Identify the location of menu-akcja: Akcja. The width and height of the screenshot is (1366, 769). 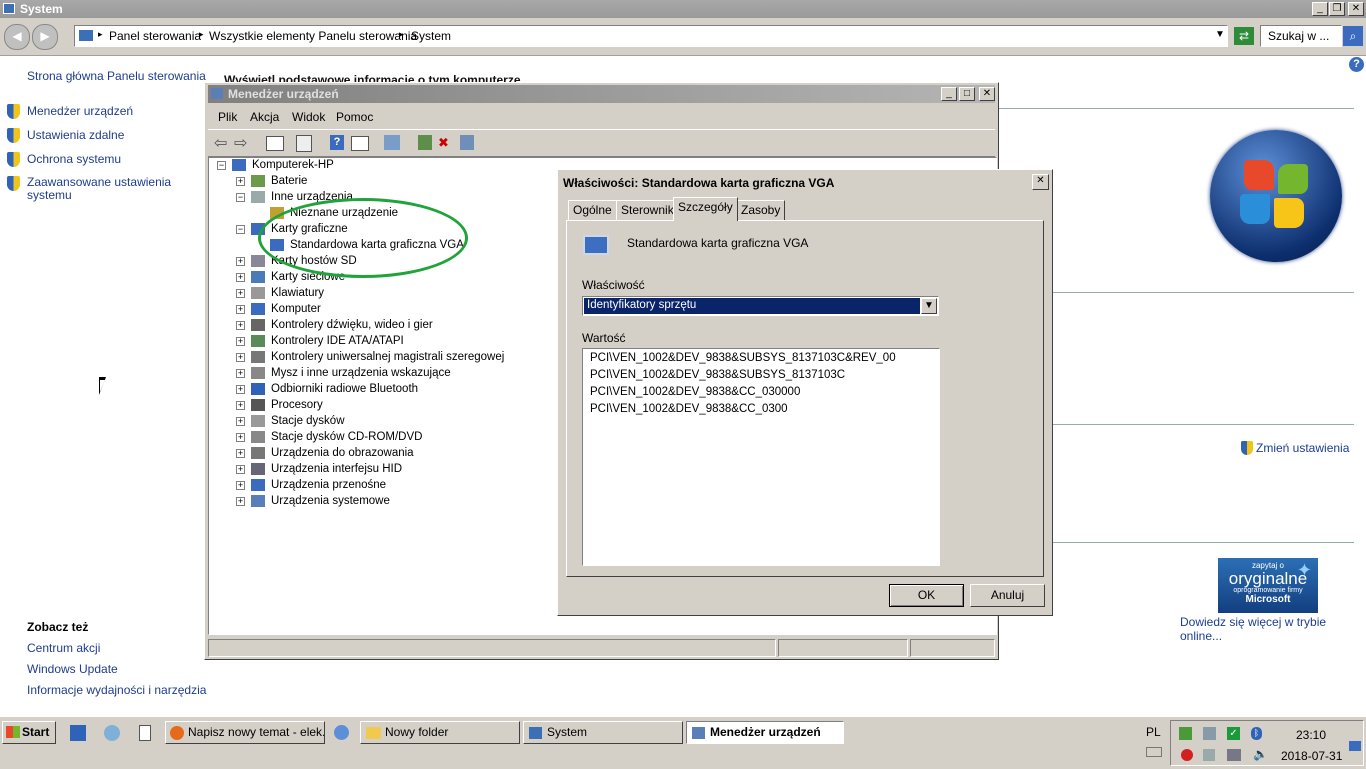
(264, 117).